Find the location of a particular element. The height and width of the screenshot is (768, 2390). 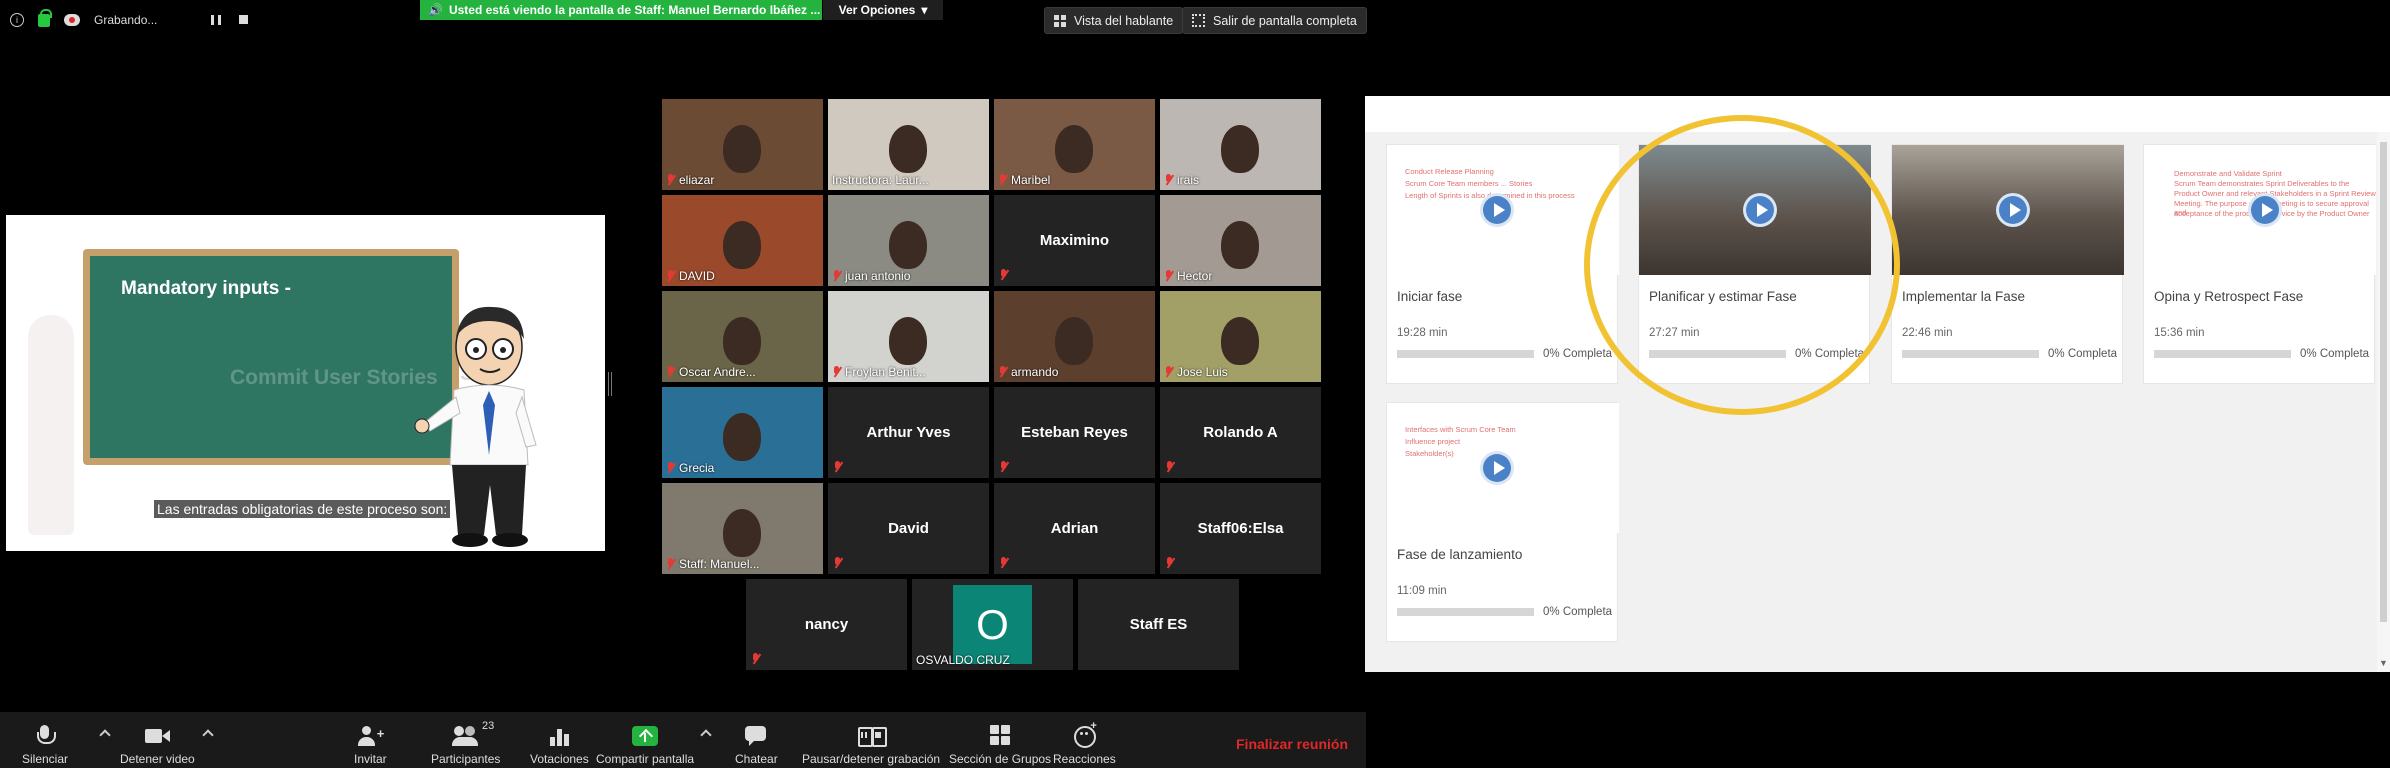

participant-name: Maximino is located at coordinates (1074, 240).